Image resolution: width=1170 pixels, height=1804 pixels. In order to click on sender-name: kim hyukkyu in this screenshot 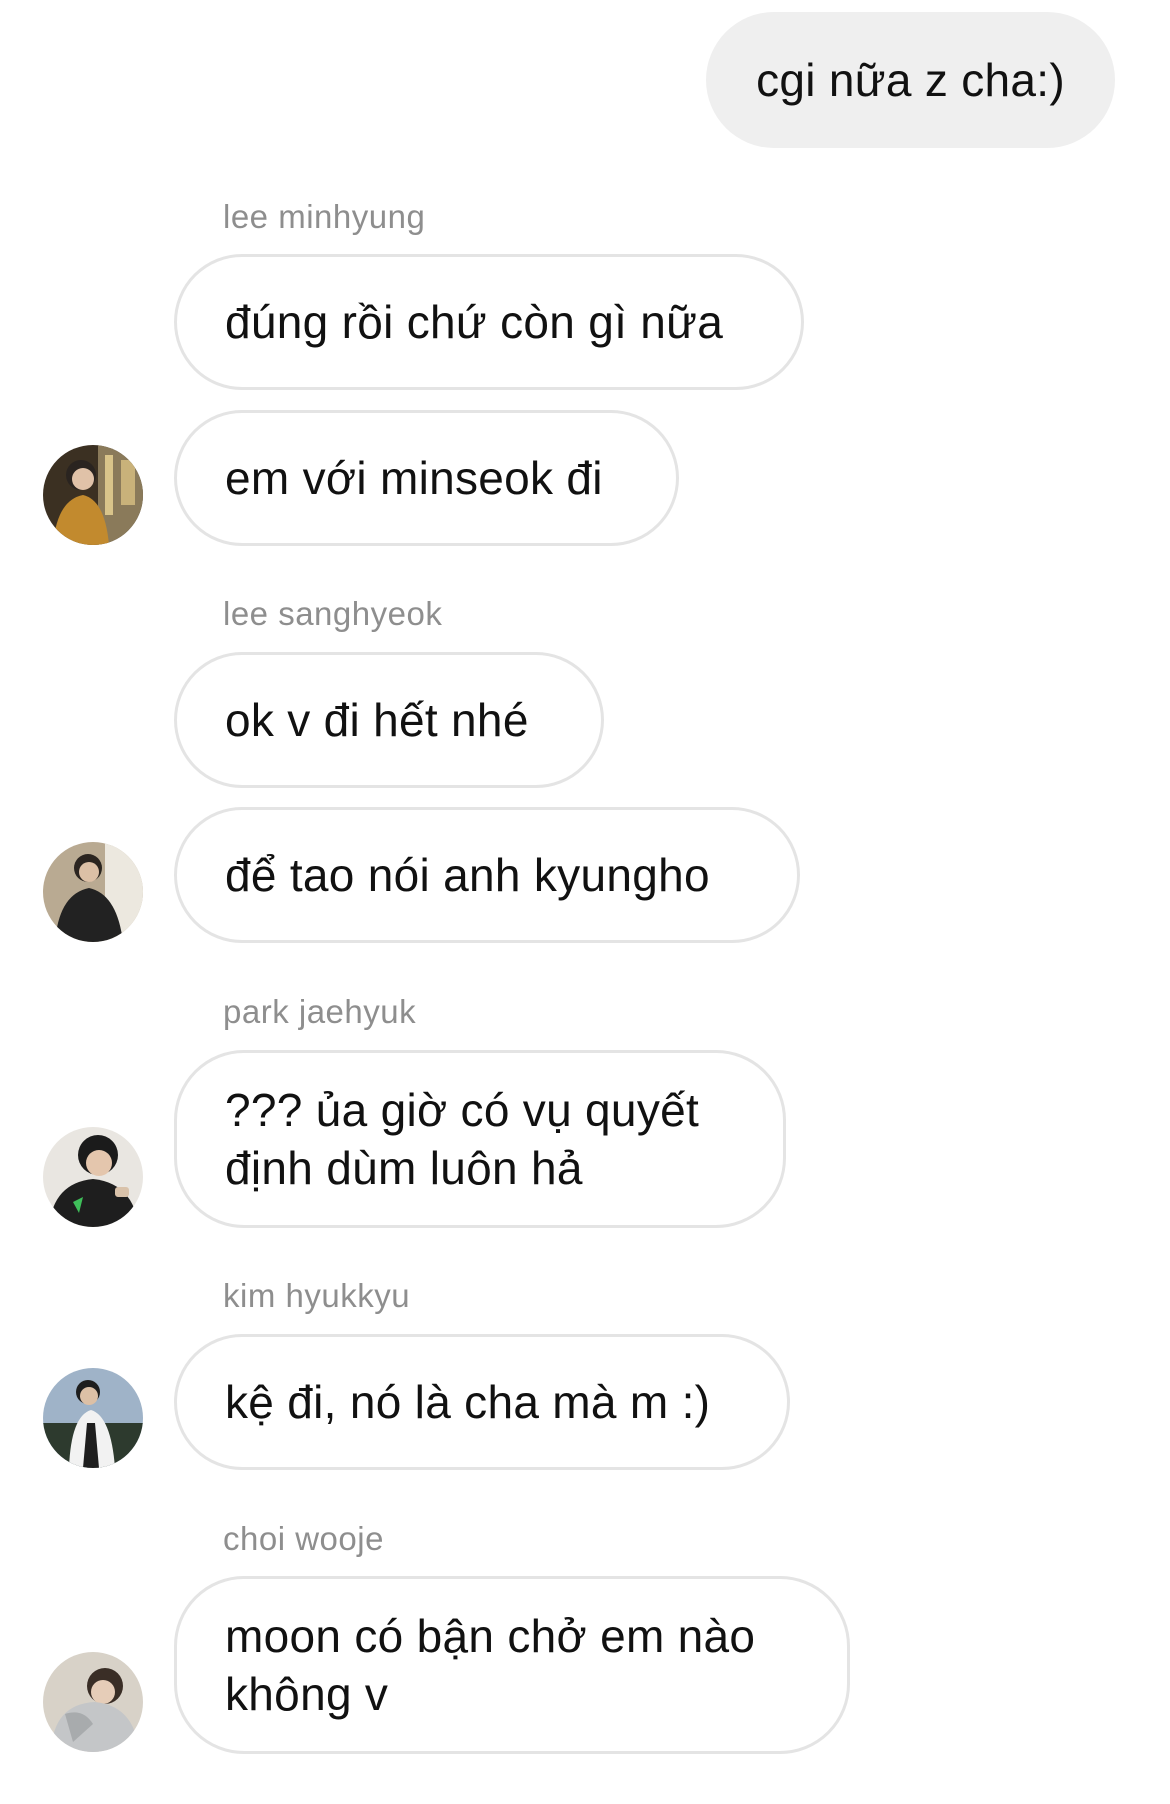, I will do `click(317, 1295)`.